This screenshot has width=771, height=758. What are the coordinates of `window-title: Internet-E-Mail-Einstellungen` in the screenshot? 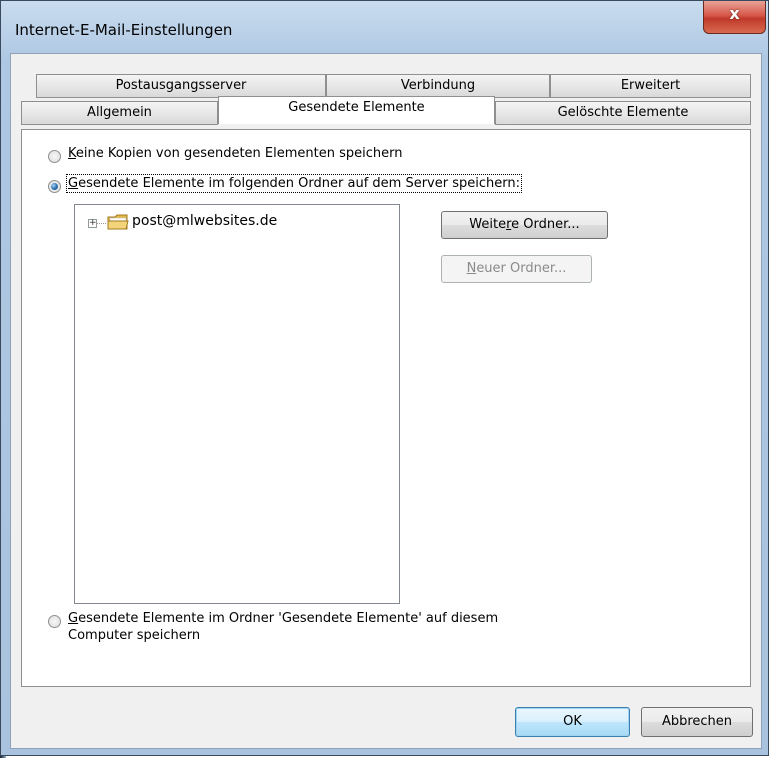 It's located at (124, 30).